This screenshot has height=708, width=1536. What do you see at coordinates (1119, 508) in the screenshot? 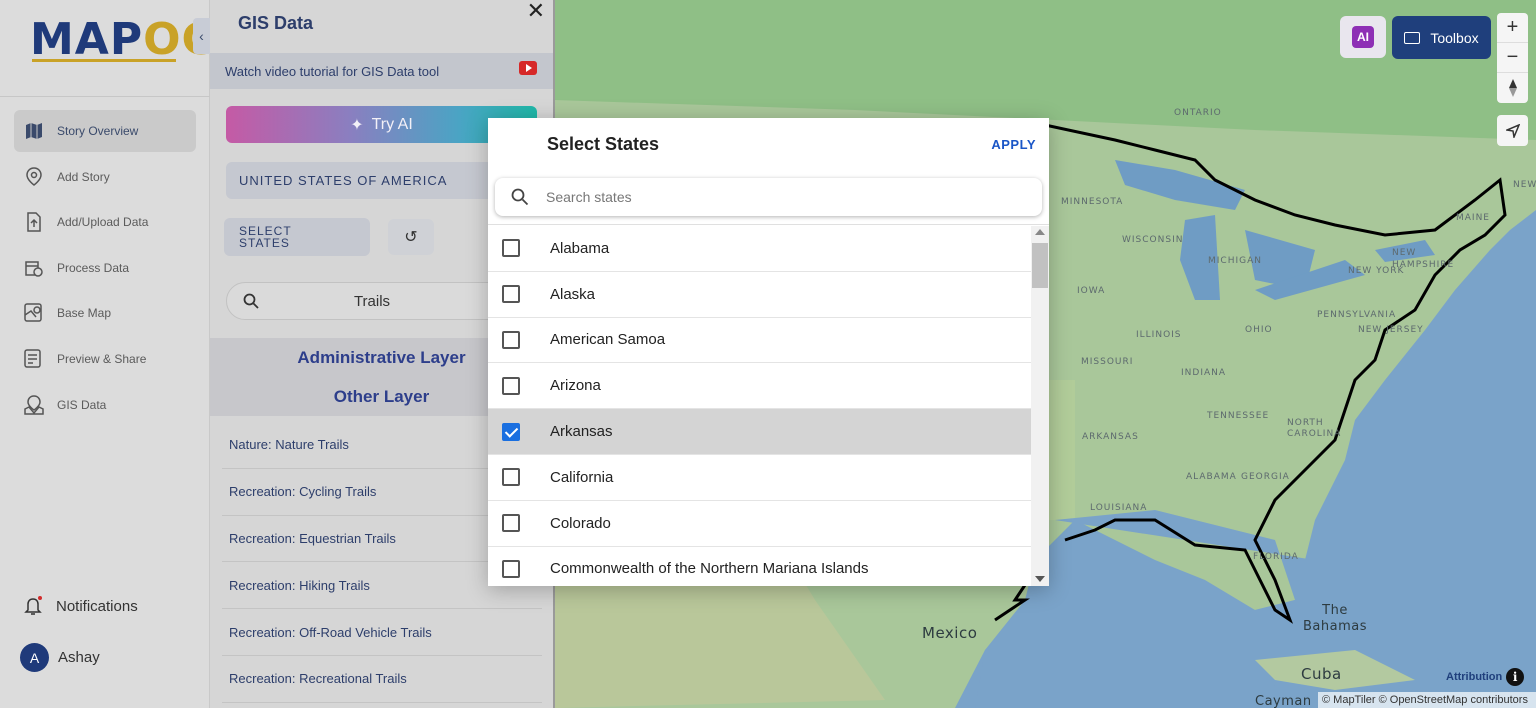
I see `map-label-louisiana: LOUISIANA` at bounding box center [1119, 508].